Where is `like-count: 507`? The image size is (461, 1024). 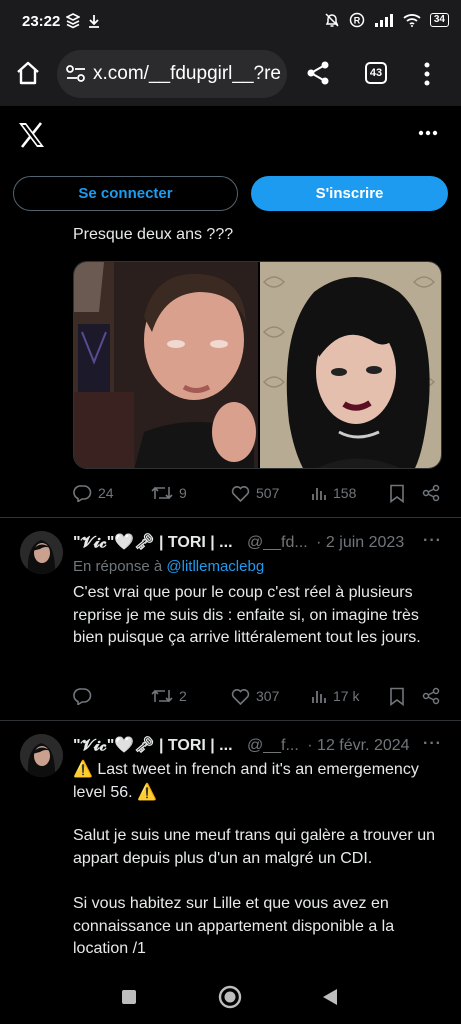
like-count: 507 is located at coordinates (268, 493).